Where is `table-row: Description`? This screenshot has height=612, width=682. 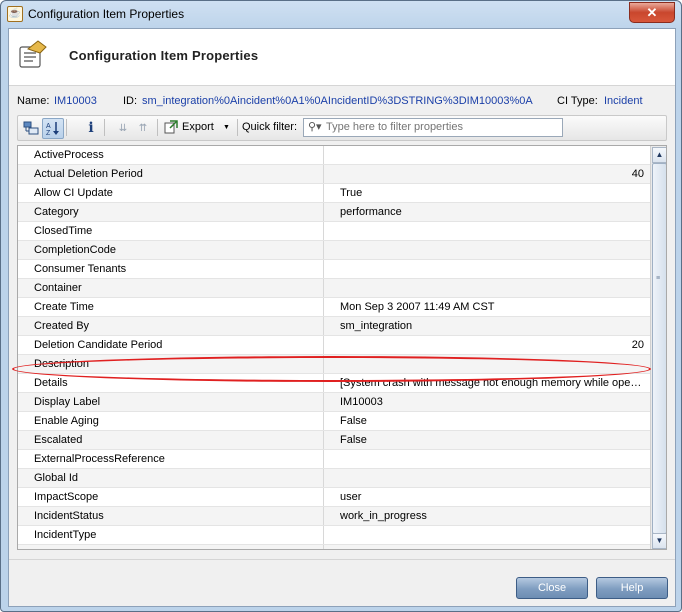
table-row: Description is located at coordinates (334, 364).